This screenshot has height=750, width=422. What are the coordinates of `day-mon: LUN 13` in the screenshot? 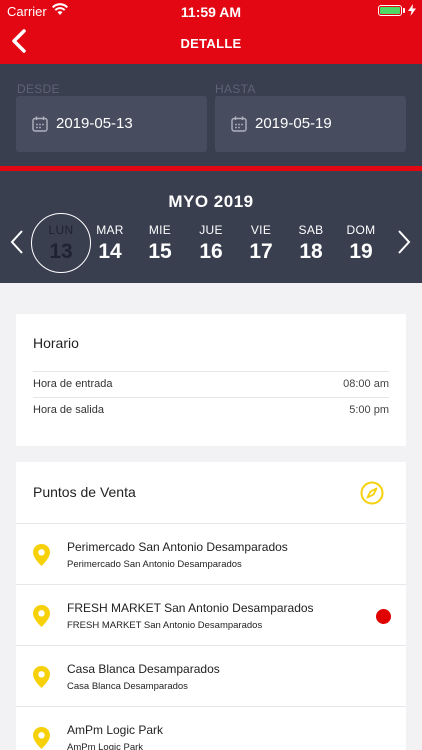 It's located at (61, 243).